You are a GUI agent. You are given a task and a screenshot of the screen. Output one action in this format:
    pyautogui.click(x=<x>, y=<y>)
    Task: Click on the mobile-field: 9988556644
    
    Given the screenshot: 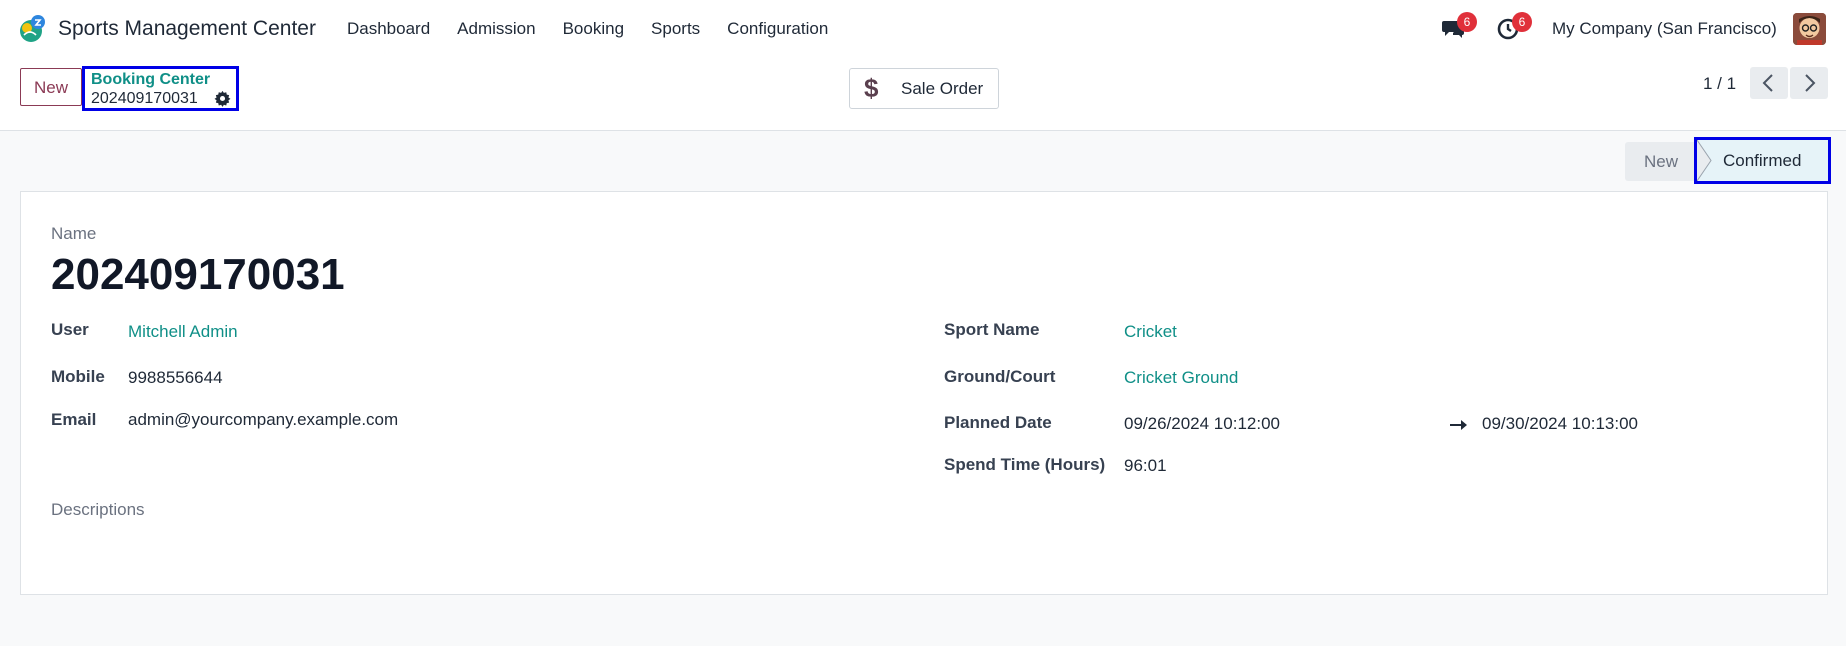 What is the action you would take?
    pyautogui.click(x=175, y=378)
    